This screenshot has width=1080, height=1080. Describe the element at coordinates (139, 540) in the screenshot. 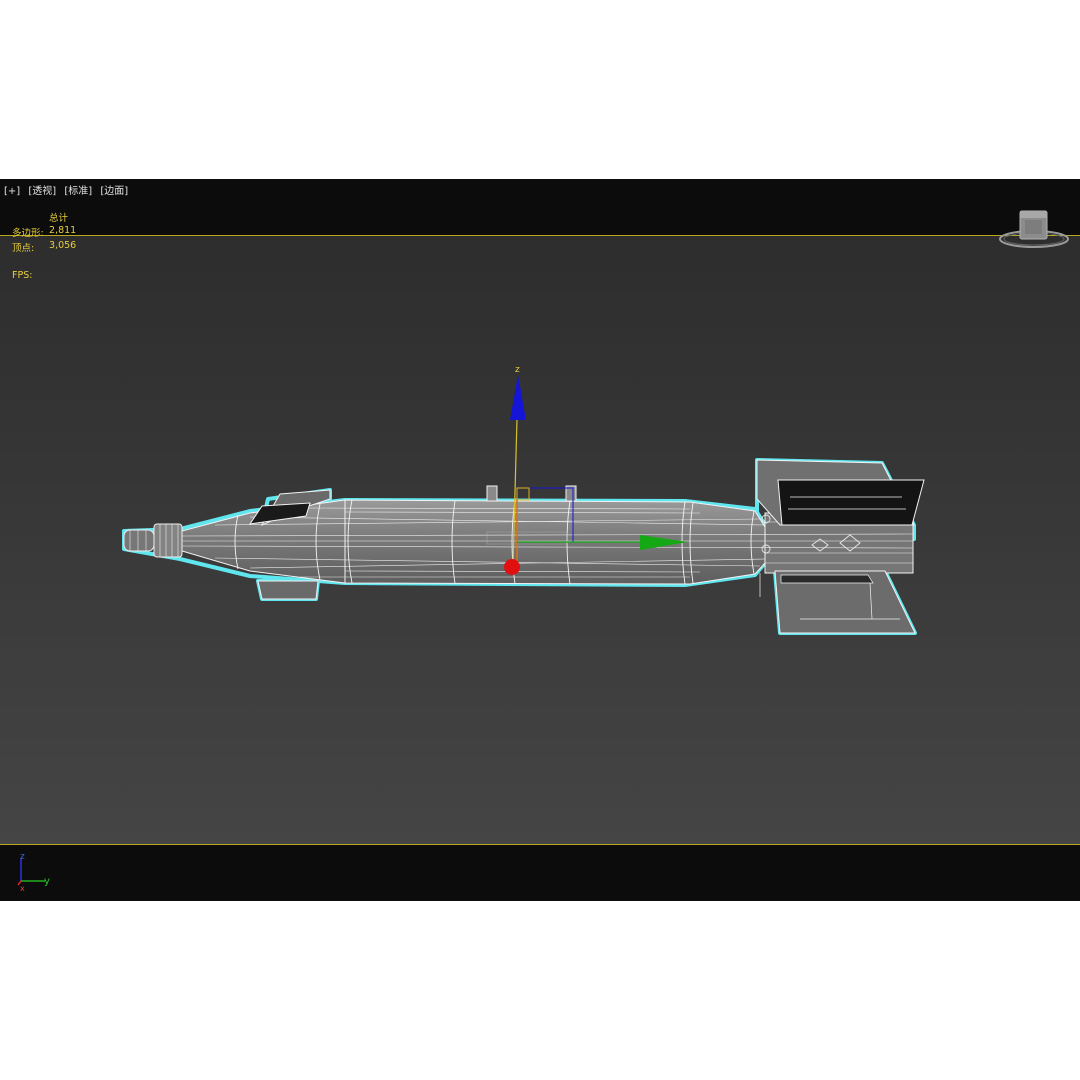

I see `nose-probe` at that location.